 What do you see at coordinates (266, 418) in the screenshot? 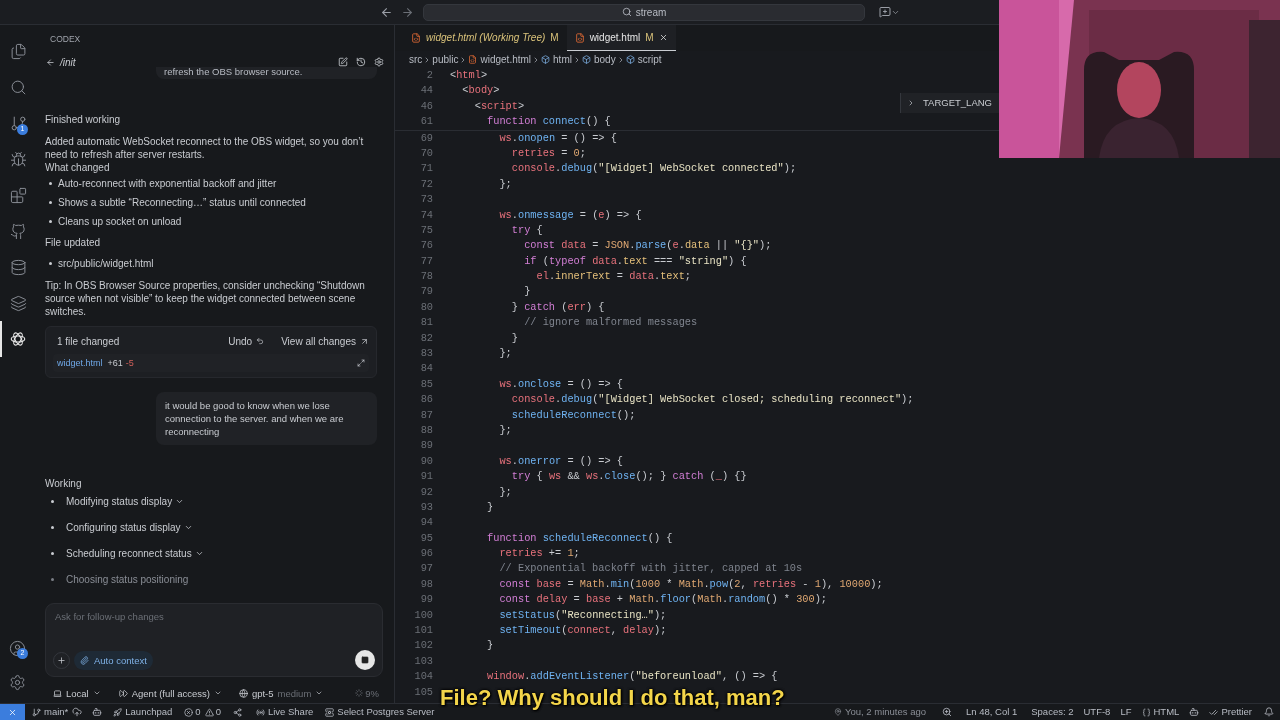
I see `message-bubble: it would be good to know when we lose connection to the server. and when we are reconnecting` at bounding box center [266, 418].